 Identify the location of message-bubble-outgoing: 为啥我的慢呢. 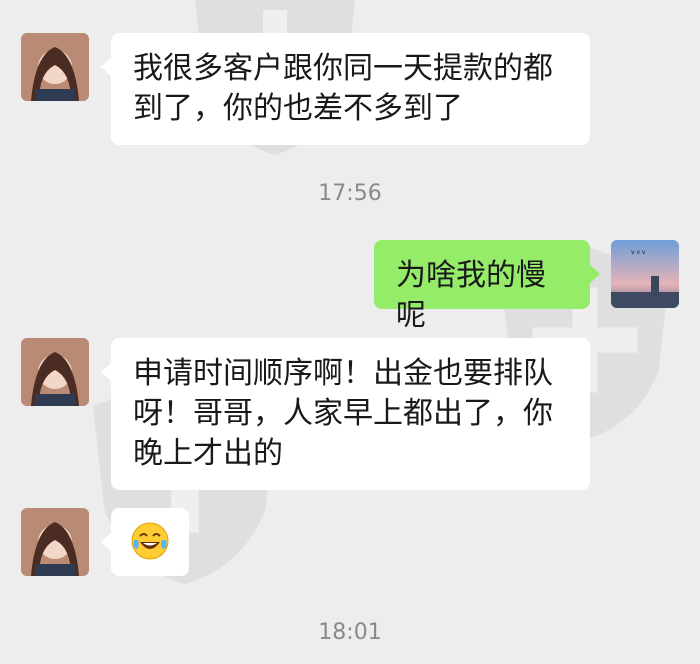
(487, 286).